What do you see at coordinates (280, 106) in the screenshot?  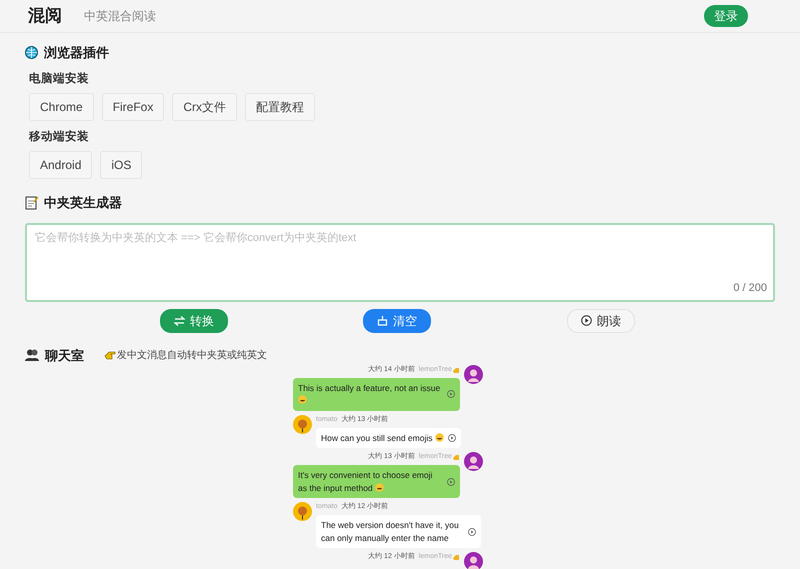 I see `install-button: 配置教程` at bounding box center [280, 106].